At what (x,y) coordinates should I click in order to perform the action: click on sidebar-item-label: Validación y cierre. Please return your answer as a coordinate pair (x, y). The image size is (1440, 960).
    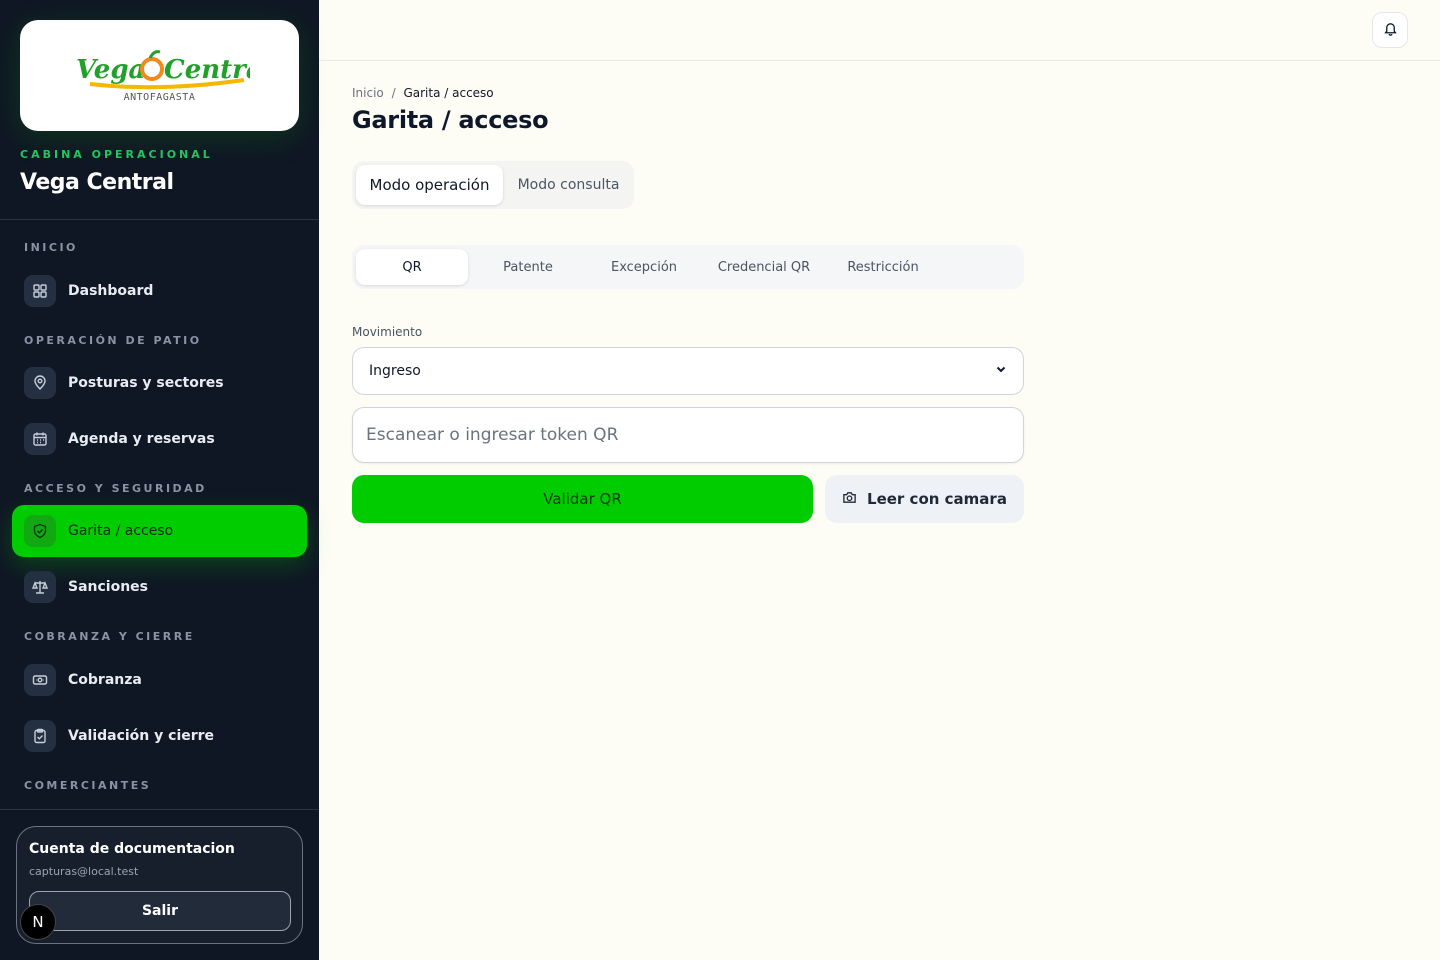
    Looking at the image, I should click on (141, 736).